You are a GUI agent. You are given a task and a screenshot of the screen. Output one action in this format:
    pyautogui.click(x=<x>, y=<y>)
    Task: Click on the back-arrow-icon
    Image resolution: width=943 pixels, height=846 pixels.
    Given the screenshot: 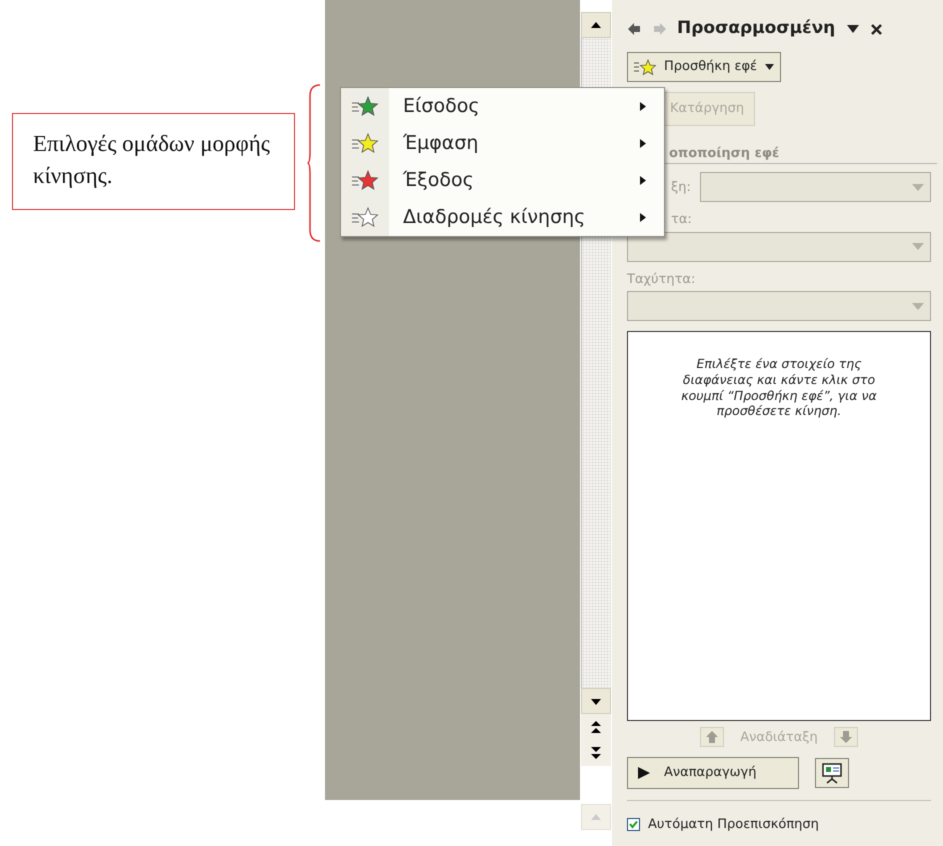 What is the action you would take?
    pyautogui.click(x=634, y=29)
    